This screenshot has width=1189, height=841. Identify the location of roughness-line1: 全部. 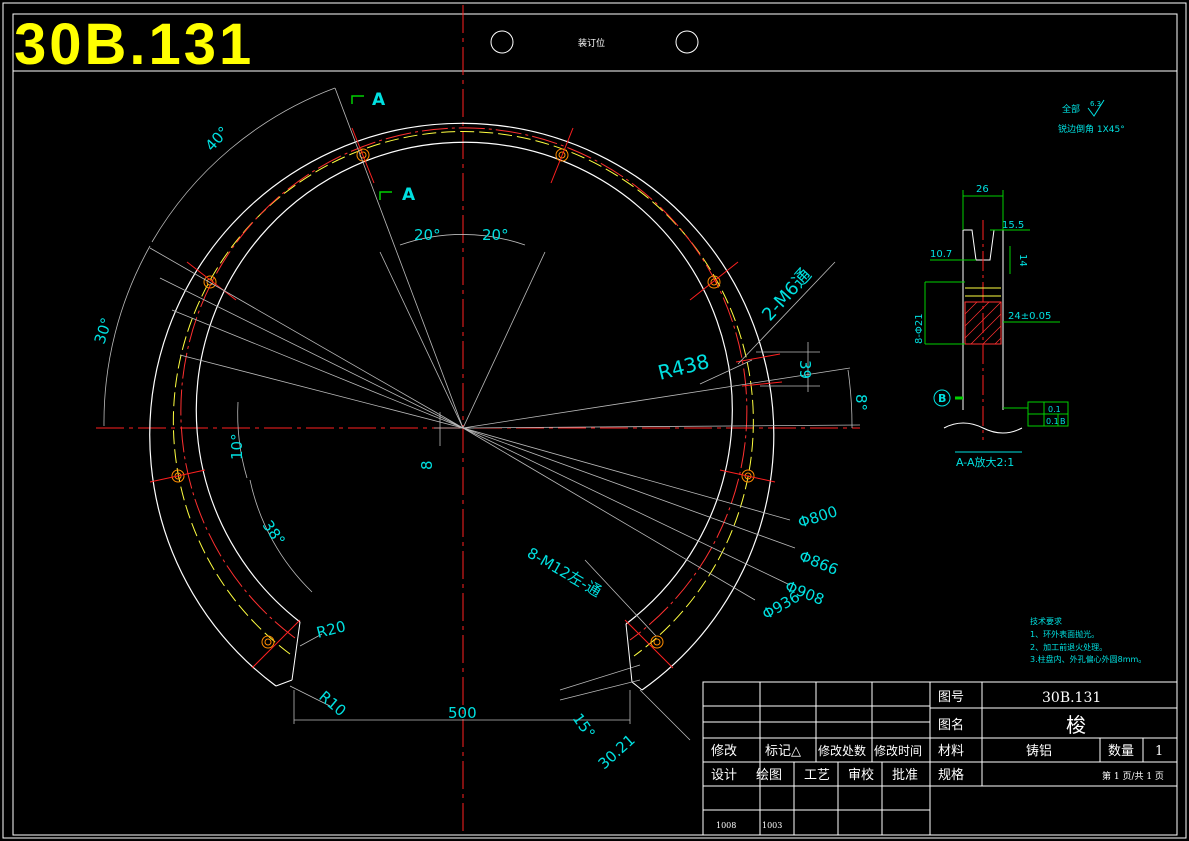
(1071, 109).